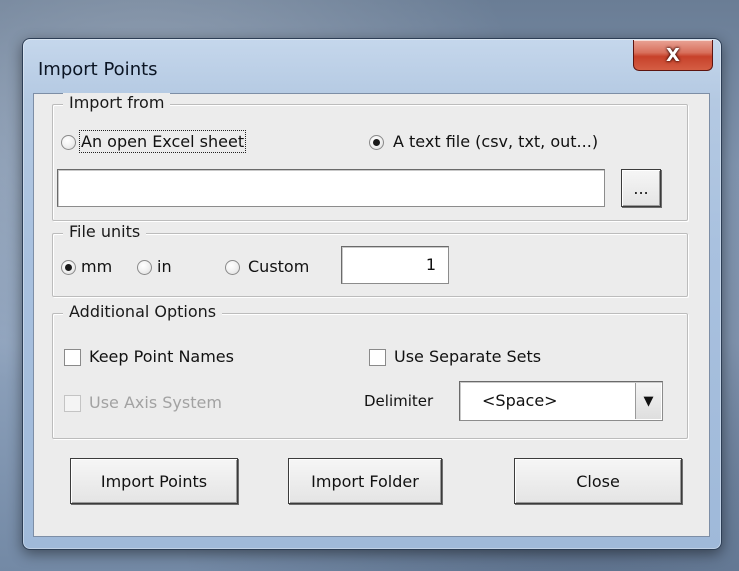 The width and height of the screenshot is (739, 571). I want to click on delimiter-selected-value: <Space>, so click(520, 400).